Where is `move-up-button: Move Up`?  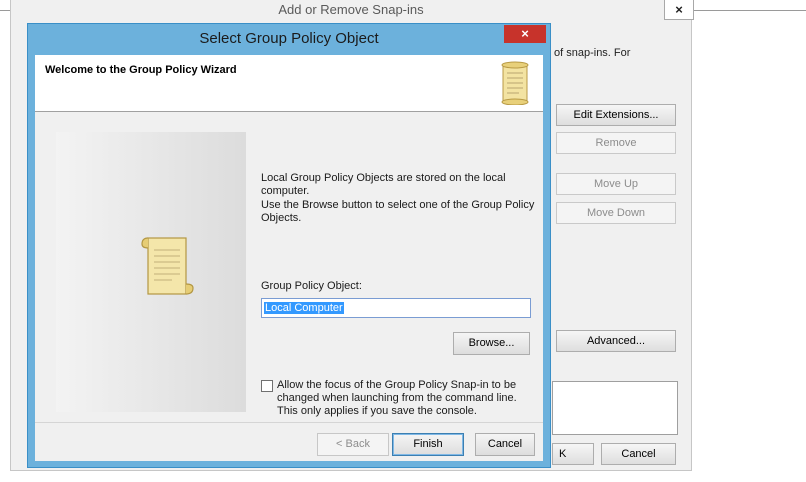 move-up-button: Move Up is located at coordinates (616, 184).